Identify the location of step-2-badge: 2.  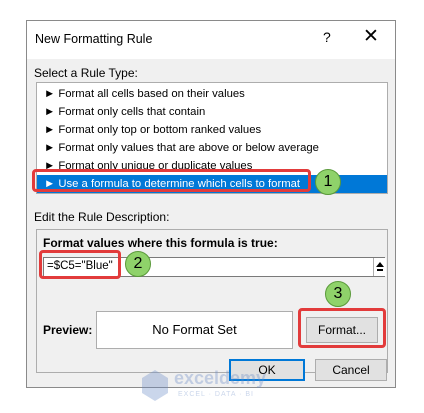
(138, 264).